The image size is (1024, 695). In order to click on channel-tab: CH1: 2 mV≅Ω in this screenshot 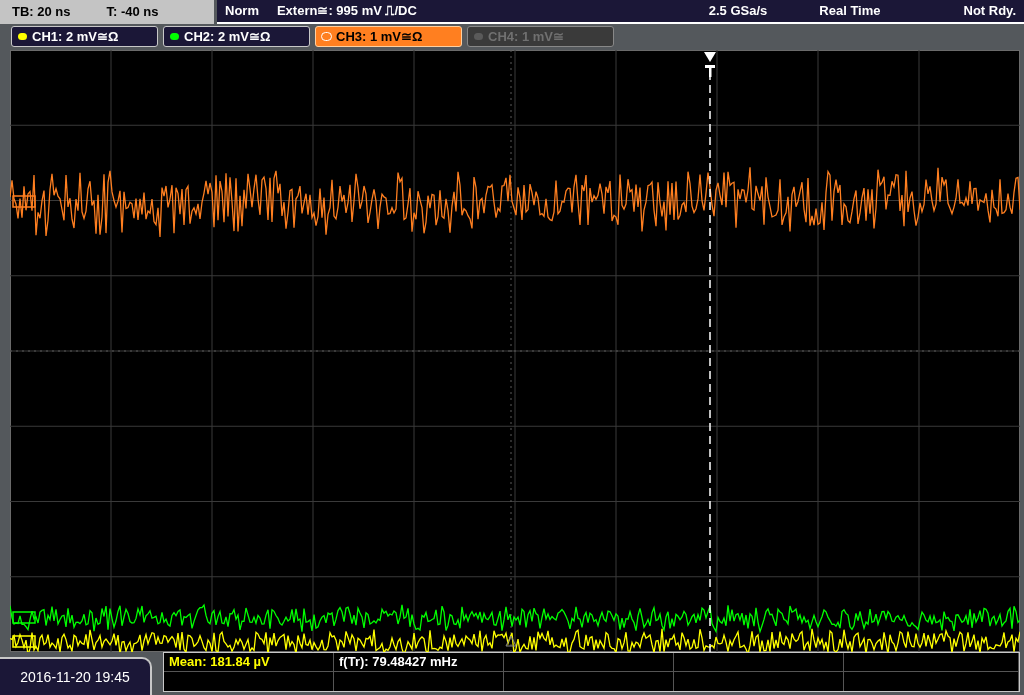, I will do `click(84, 36)`.